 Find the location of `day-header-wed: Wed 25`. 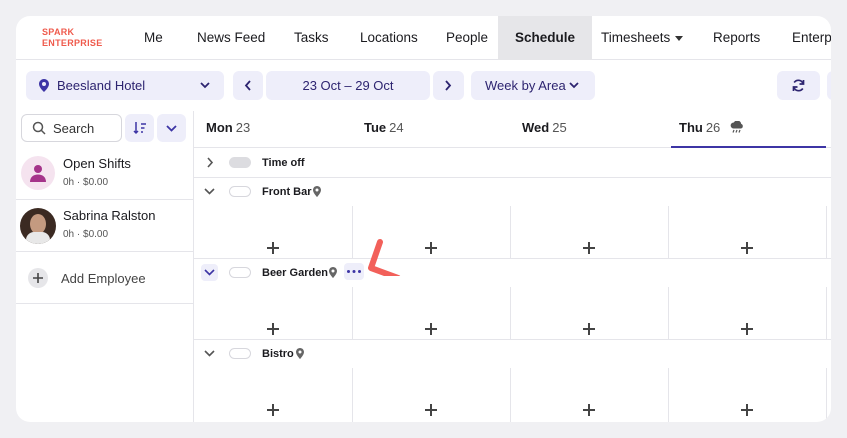

day-header-wed: Wed 25 is located at coordinates (544, 127).